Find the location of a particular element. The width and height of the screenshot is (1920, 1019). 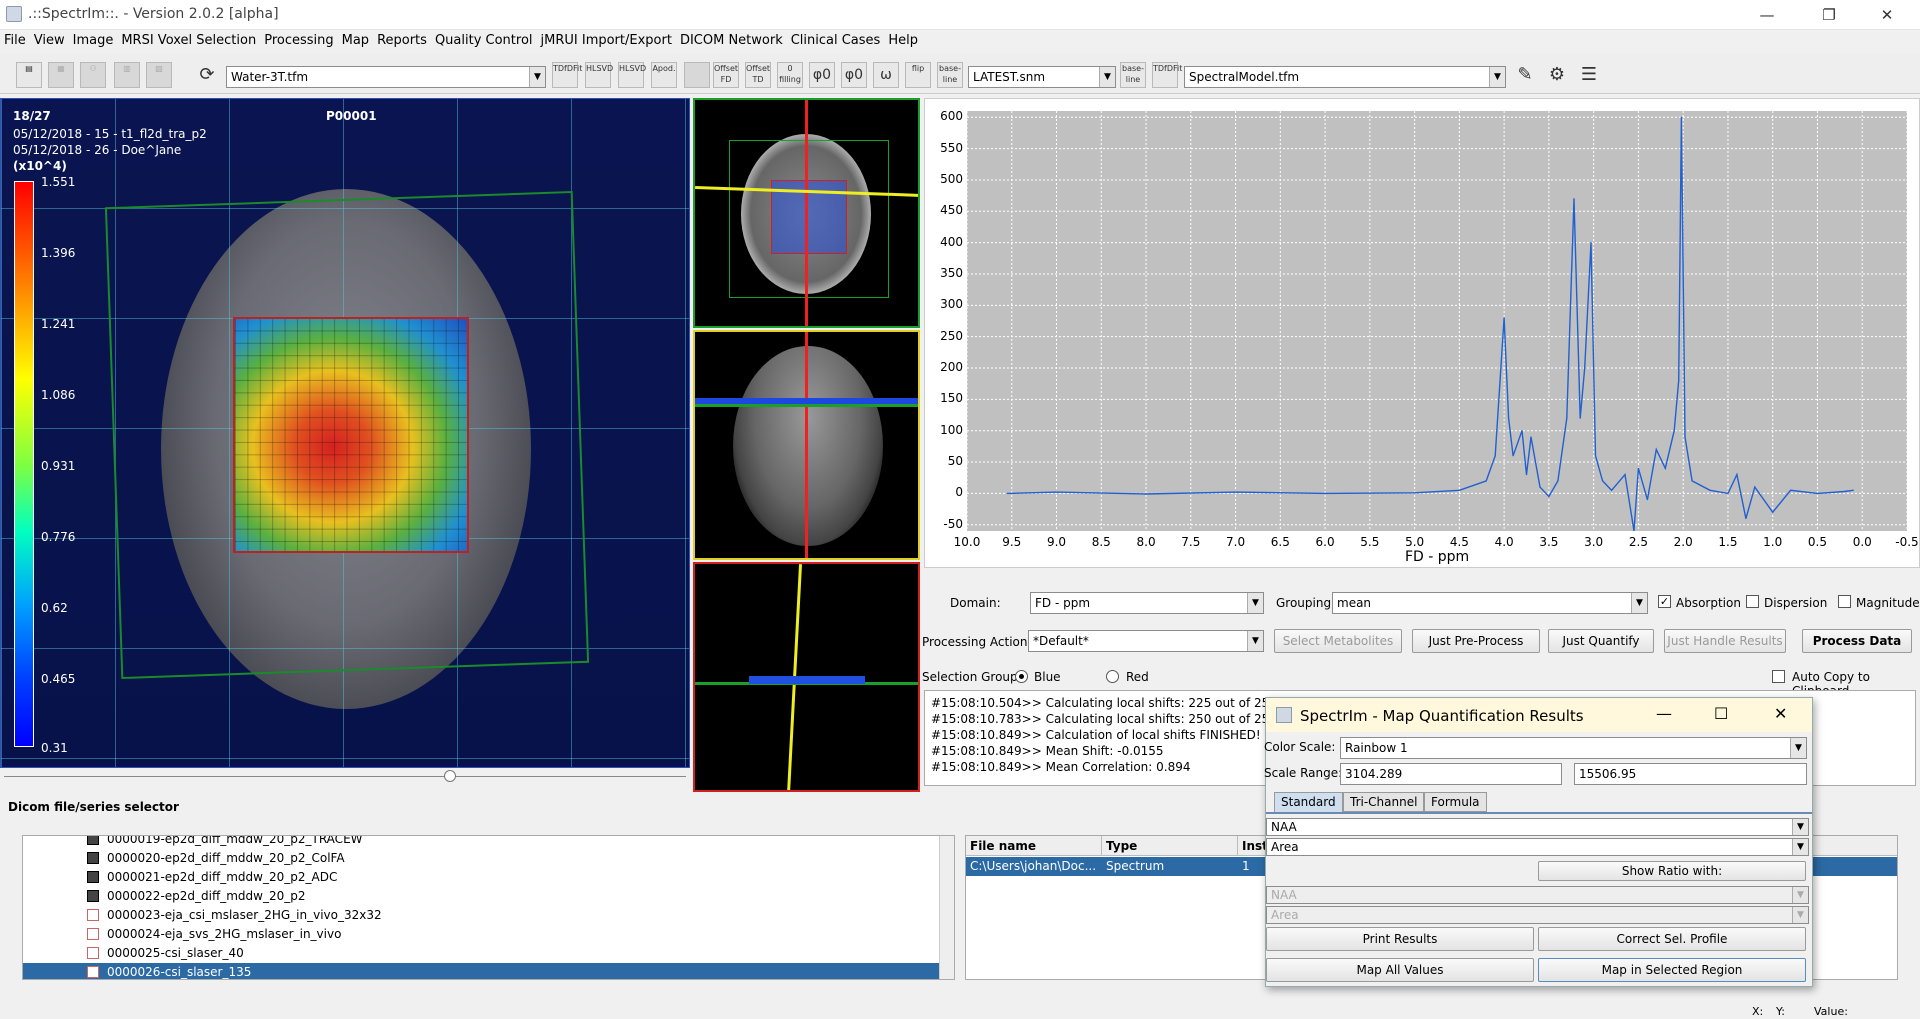

magnitude-checkbox is located at coordinates (1844, 601).